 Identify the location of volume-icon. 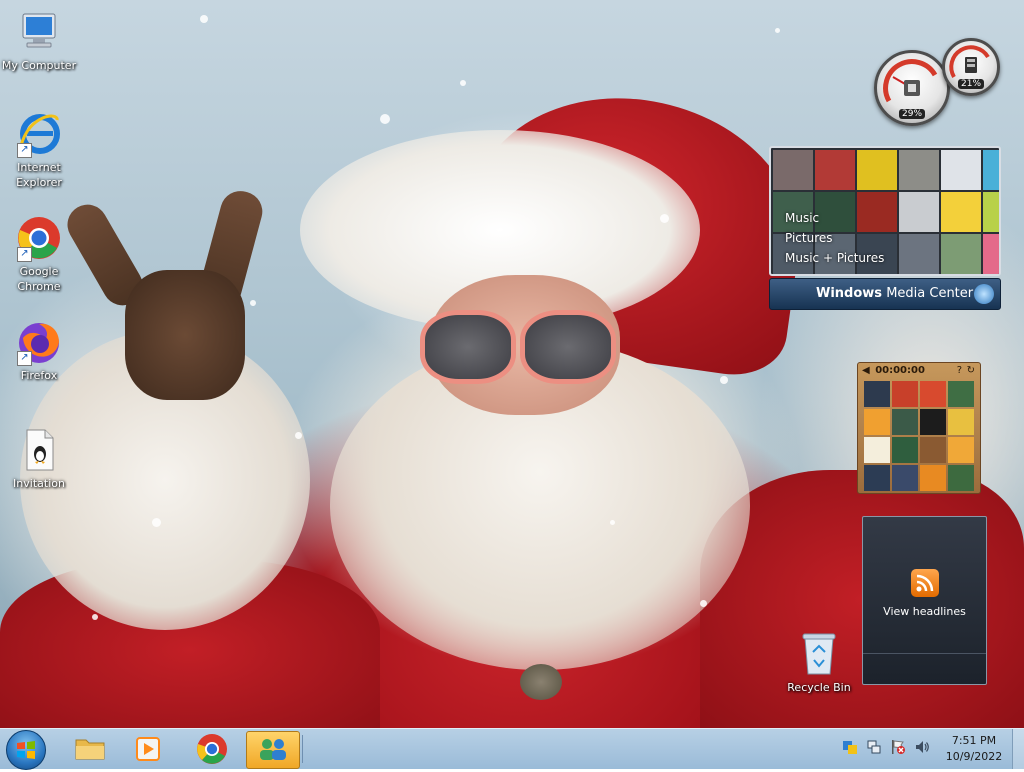
(922, 747).